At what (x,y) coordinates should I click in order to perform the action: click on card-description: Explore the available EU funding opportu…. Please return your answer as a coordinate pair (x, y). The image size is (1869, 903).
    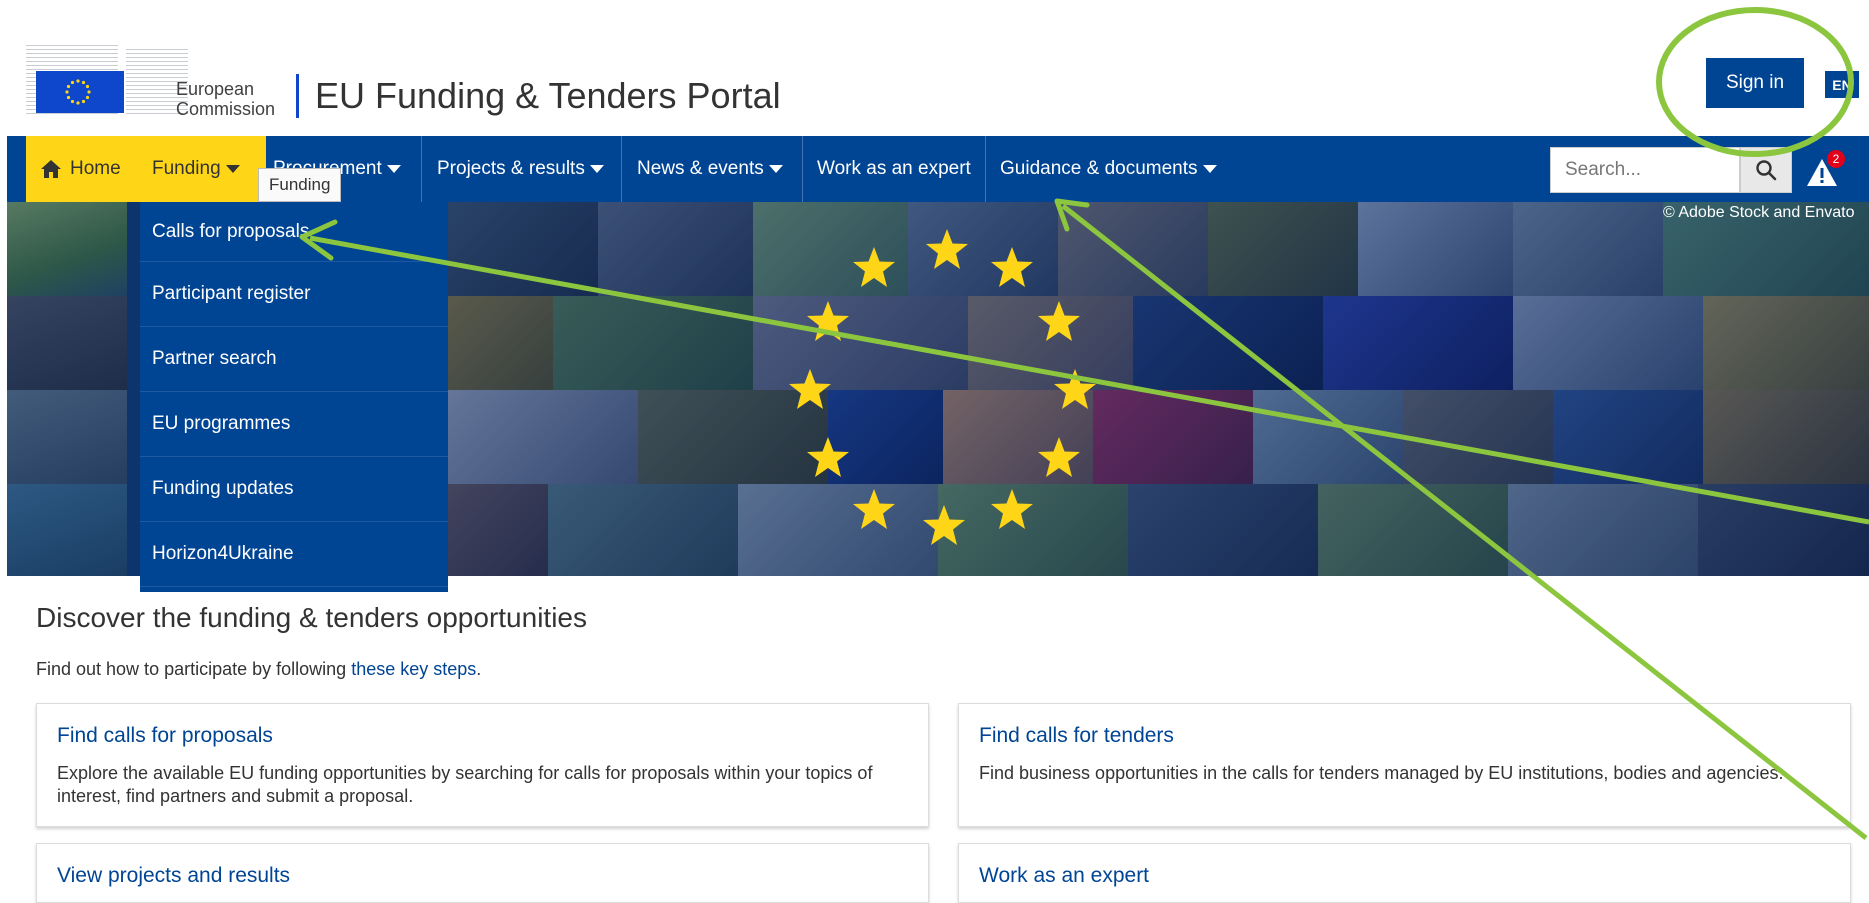
    Looking at the image, I should click on (465, 784).